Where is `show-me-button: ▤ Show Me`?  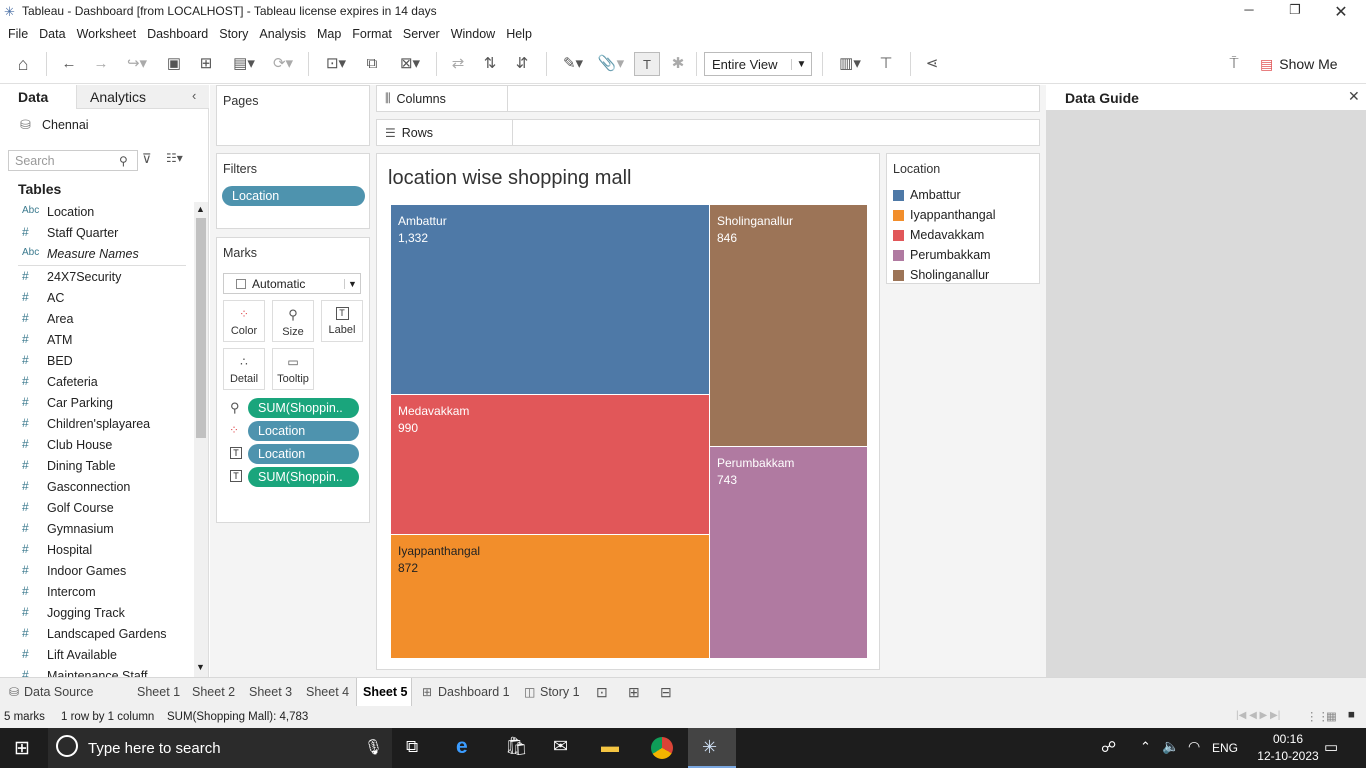 show-me-button: ▤ Show Me is located at coordinates (1299, 64).